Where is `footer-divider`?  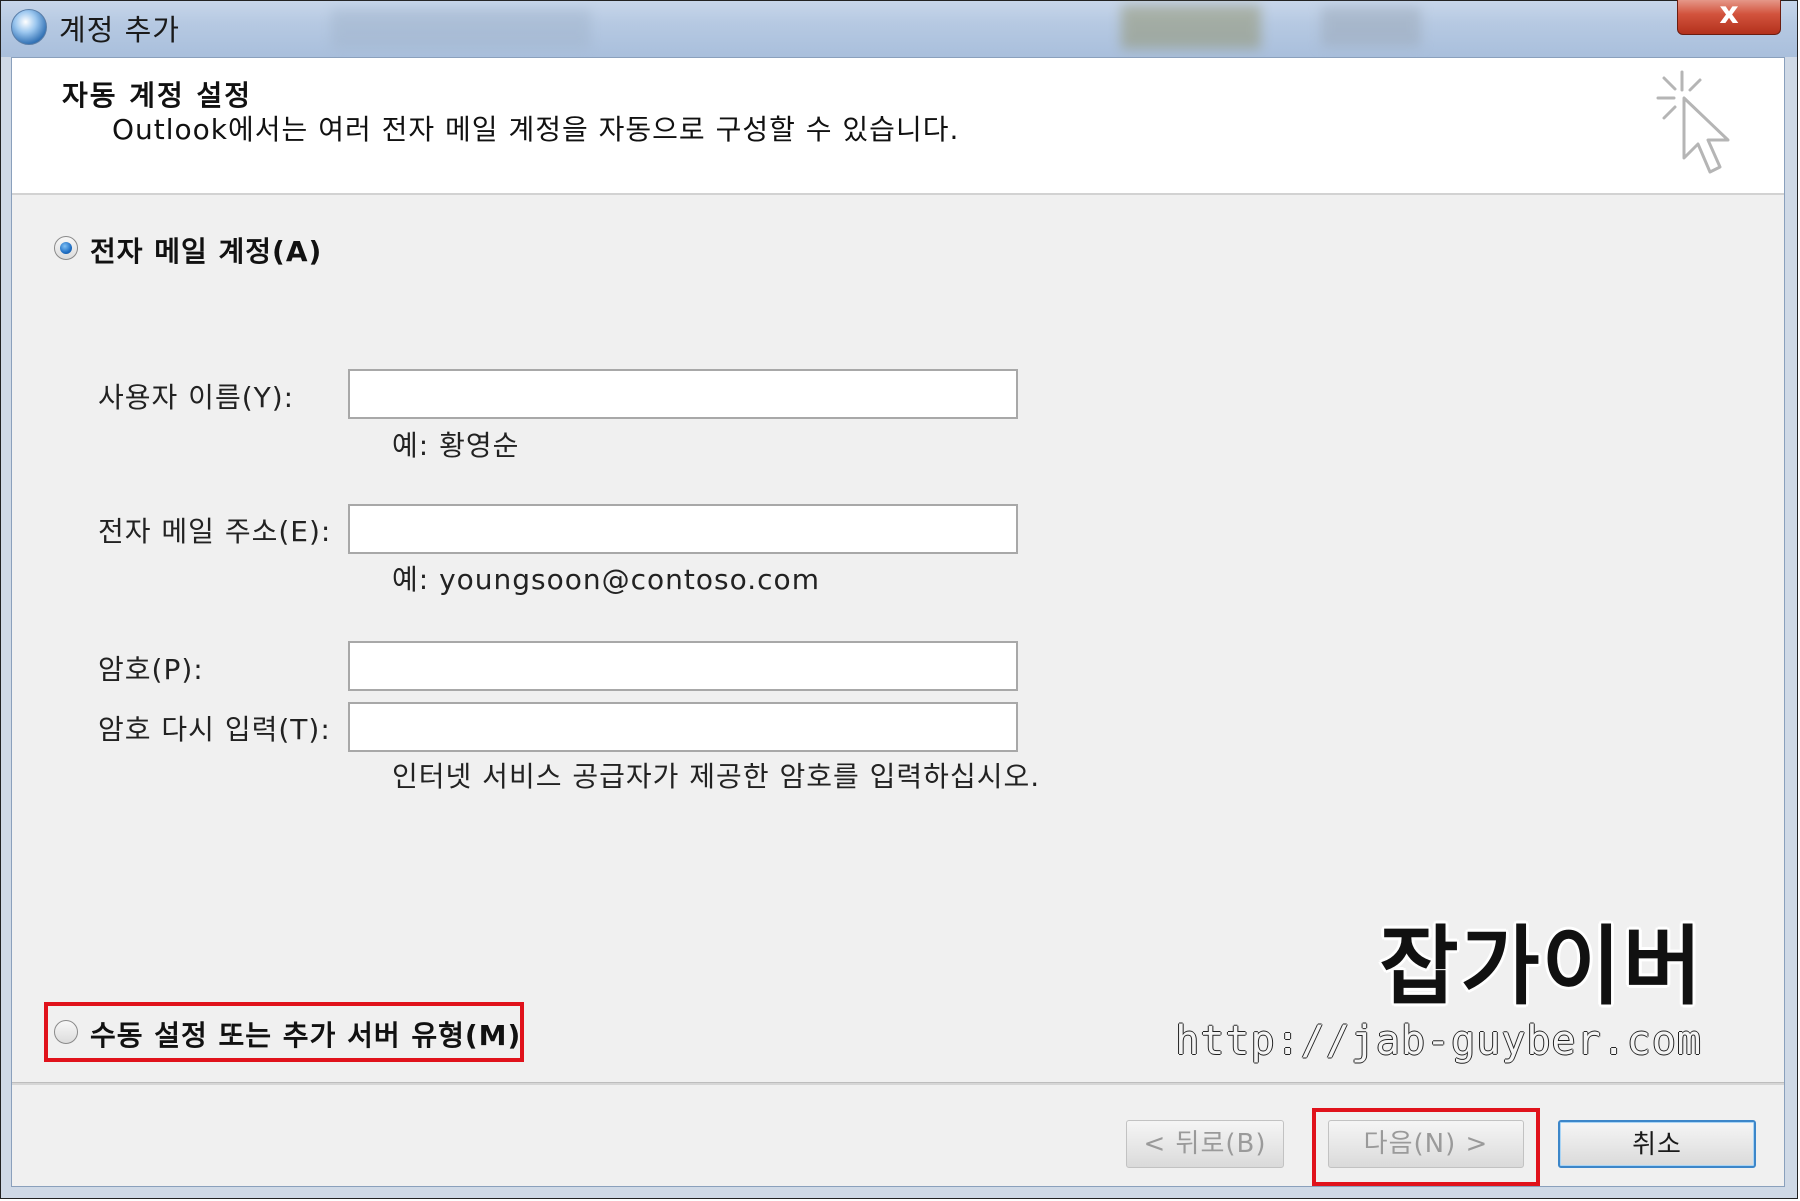 footer-divider is located at coordinates (898, 1083).